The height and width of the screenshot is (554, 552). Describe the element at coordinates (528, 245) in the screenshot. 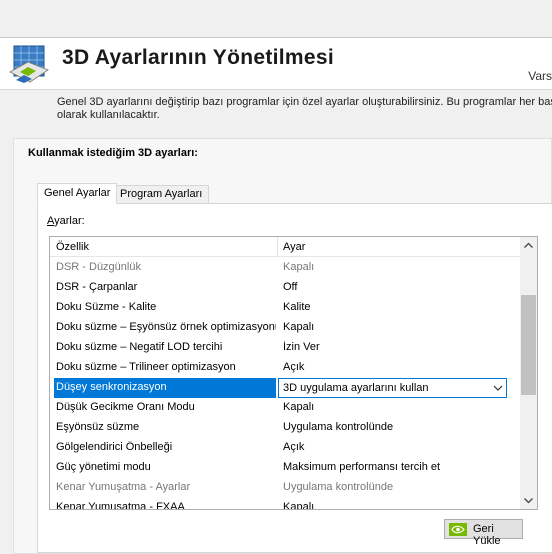

I see `chevron-up-icon` at that location.